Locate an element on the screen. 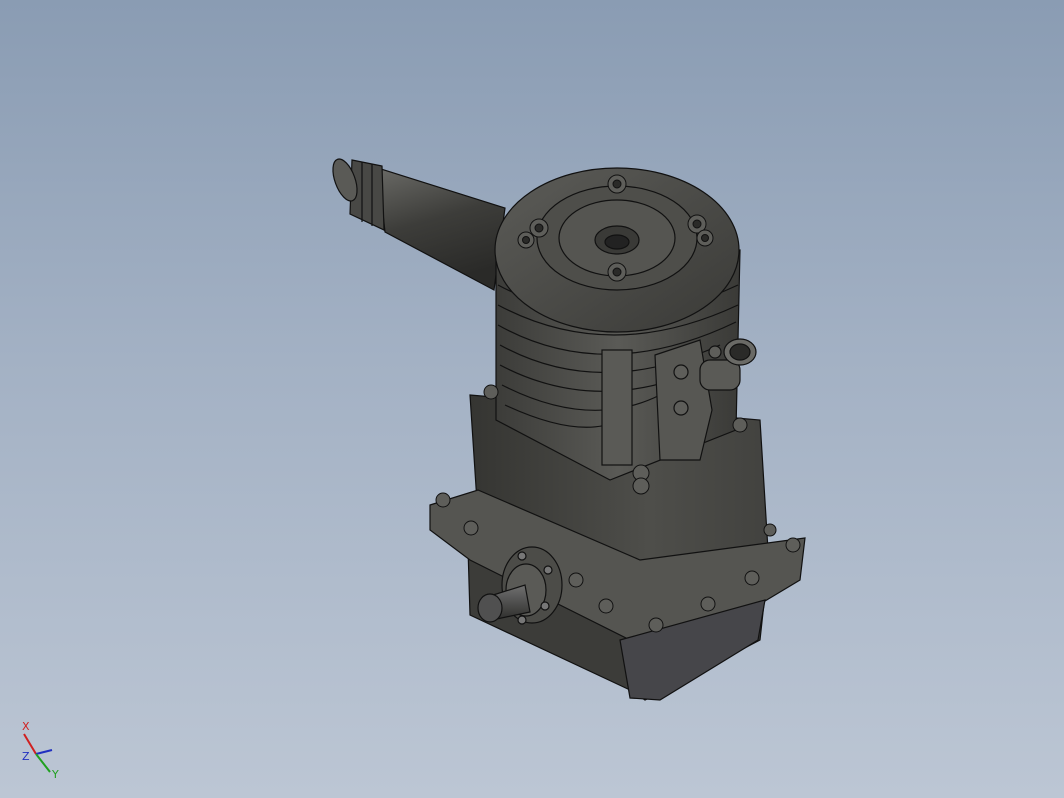 This screenshot has width=1064, height=798. z-axis-label: Z is located at coordinates (26, 756).